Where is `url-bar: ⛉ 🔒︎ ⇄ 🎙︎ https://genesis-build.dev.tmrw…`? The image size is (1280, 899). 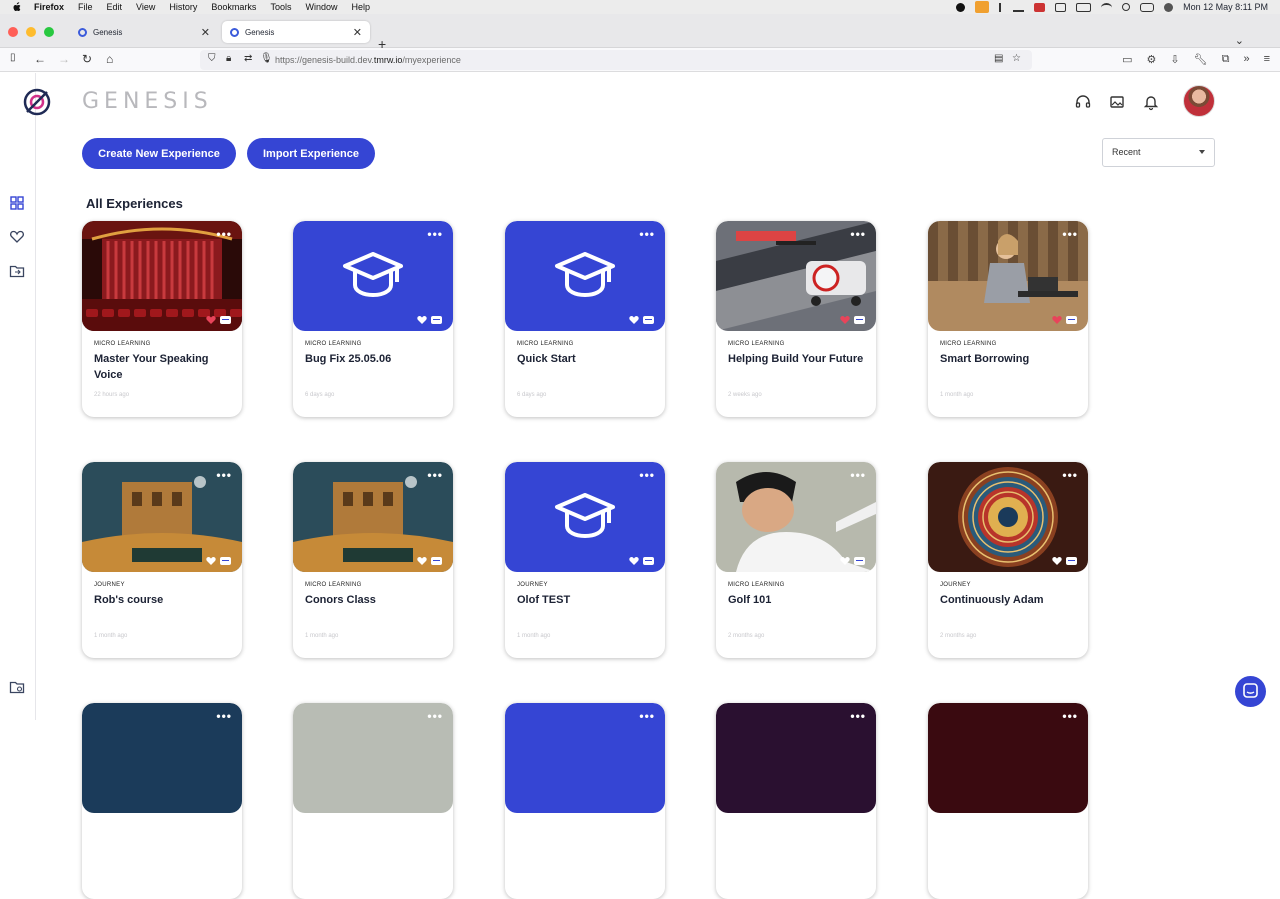 url-bar: ⛉ 🔒︎ ⇄ 🎙︎ https://genesis-build.dev.tmrw… is located at coordinates (616, 60).